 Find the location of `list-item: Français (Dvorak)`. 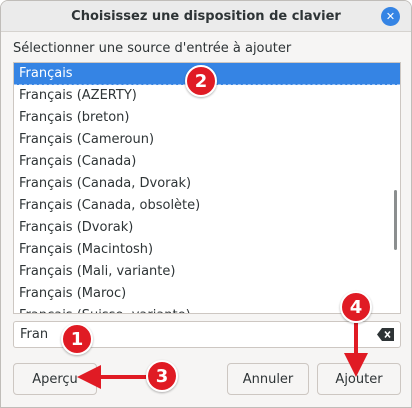

list-item: Français (Dvorak) is located at coordinates (207, 228).